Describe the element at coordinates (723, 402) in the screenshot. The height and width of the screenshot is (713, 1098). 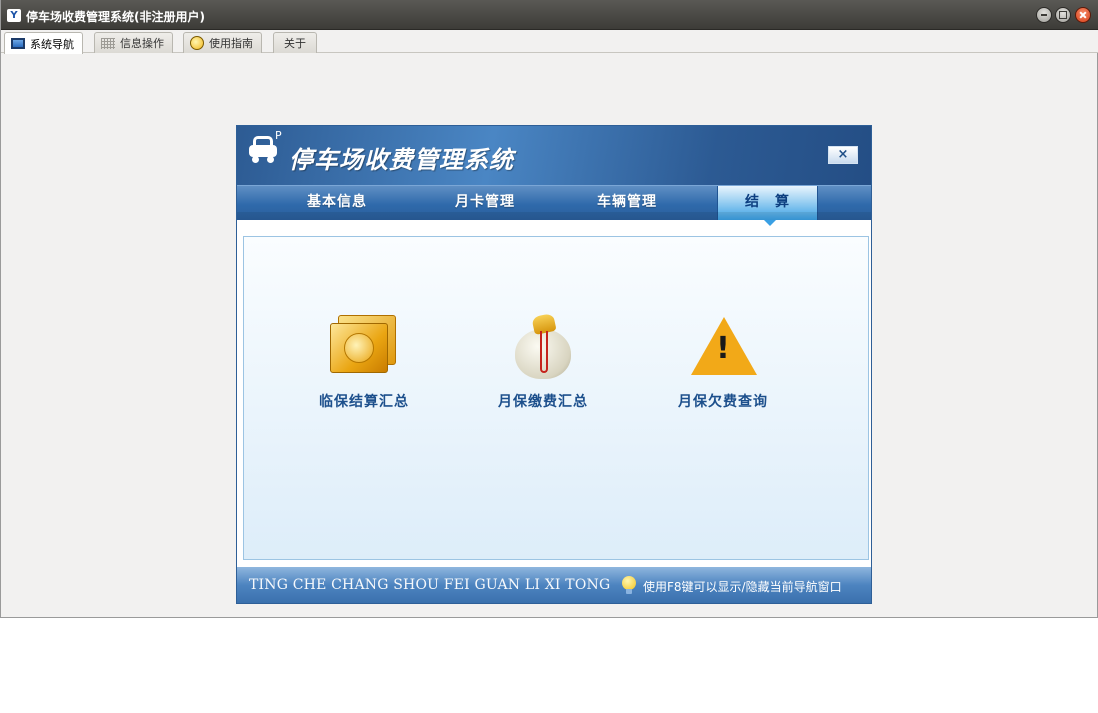
I see `feature-label: 月保欠费查询` at that location.